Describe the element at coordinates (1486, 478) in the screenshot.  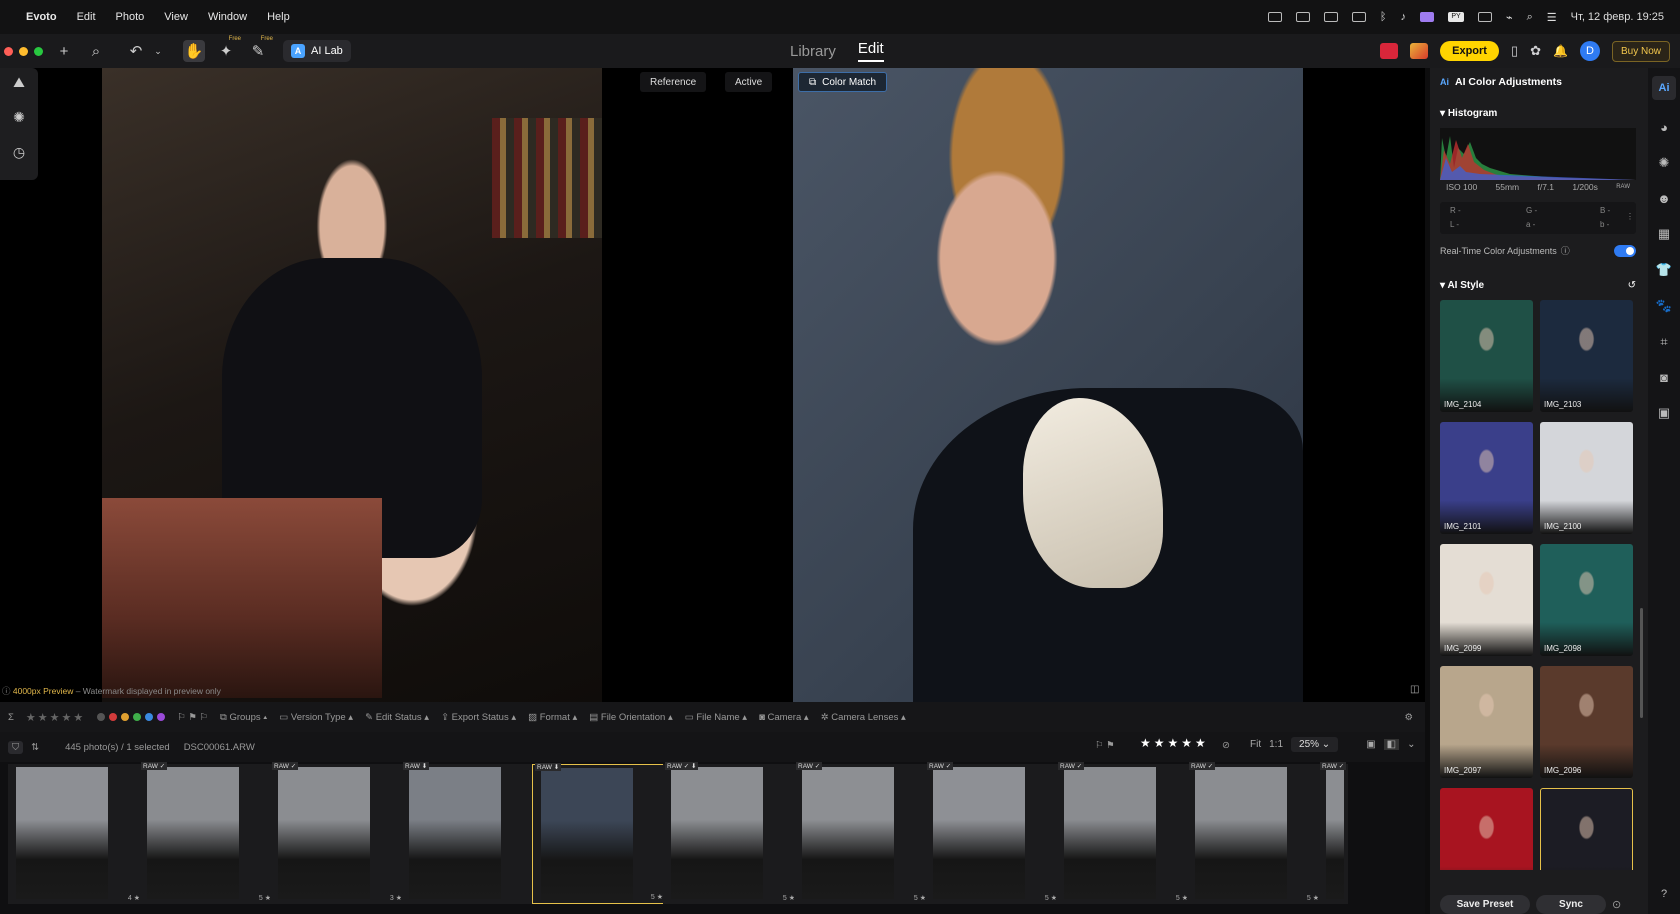
I see `ai-style-thumb: IMG_2101` at that location.